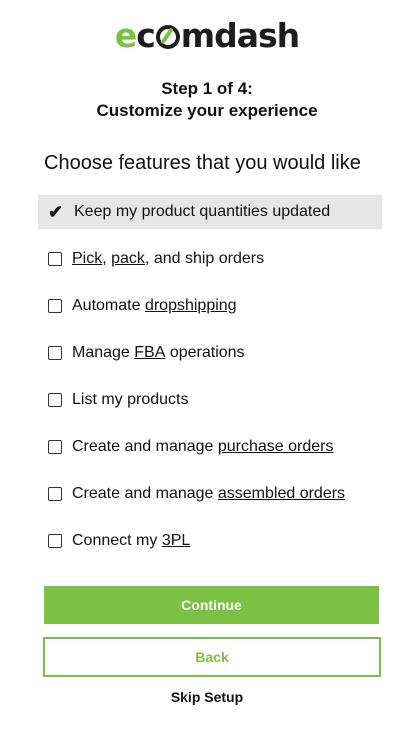  What do you see at coordinates (128, 259) in the screenshot?
I see `link-pack: pack` at bounding box center [128, 259].